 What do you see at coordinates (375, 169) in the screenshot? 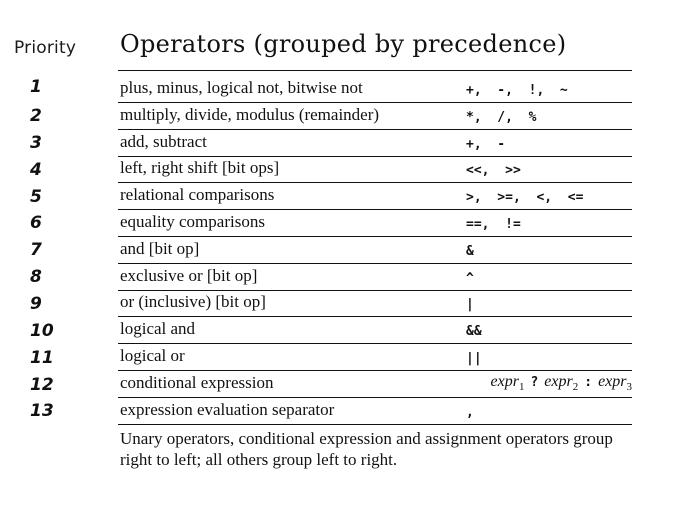
I see `table-row: left, right shift [bit ops] <<, >>` at bounding box center [375, 169].